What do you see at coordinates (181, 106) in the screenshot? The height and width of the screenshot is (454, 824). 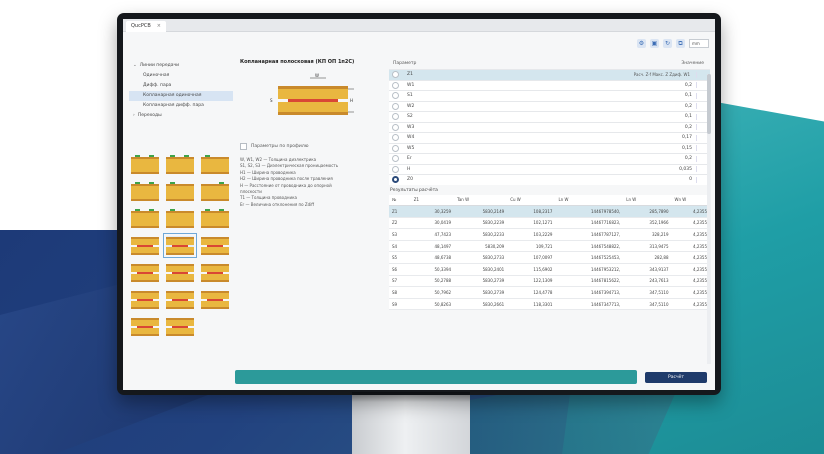 I see `tree-item-coplanar-diff: Копланарная дифф. пара` at bounding box center [181, 106].